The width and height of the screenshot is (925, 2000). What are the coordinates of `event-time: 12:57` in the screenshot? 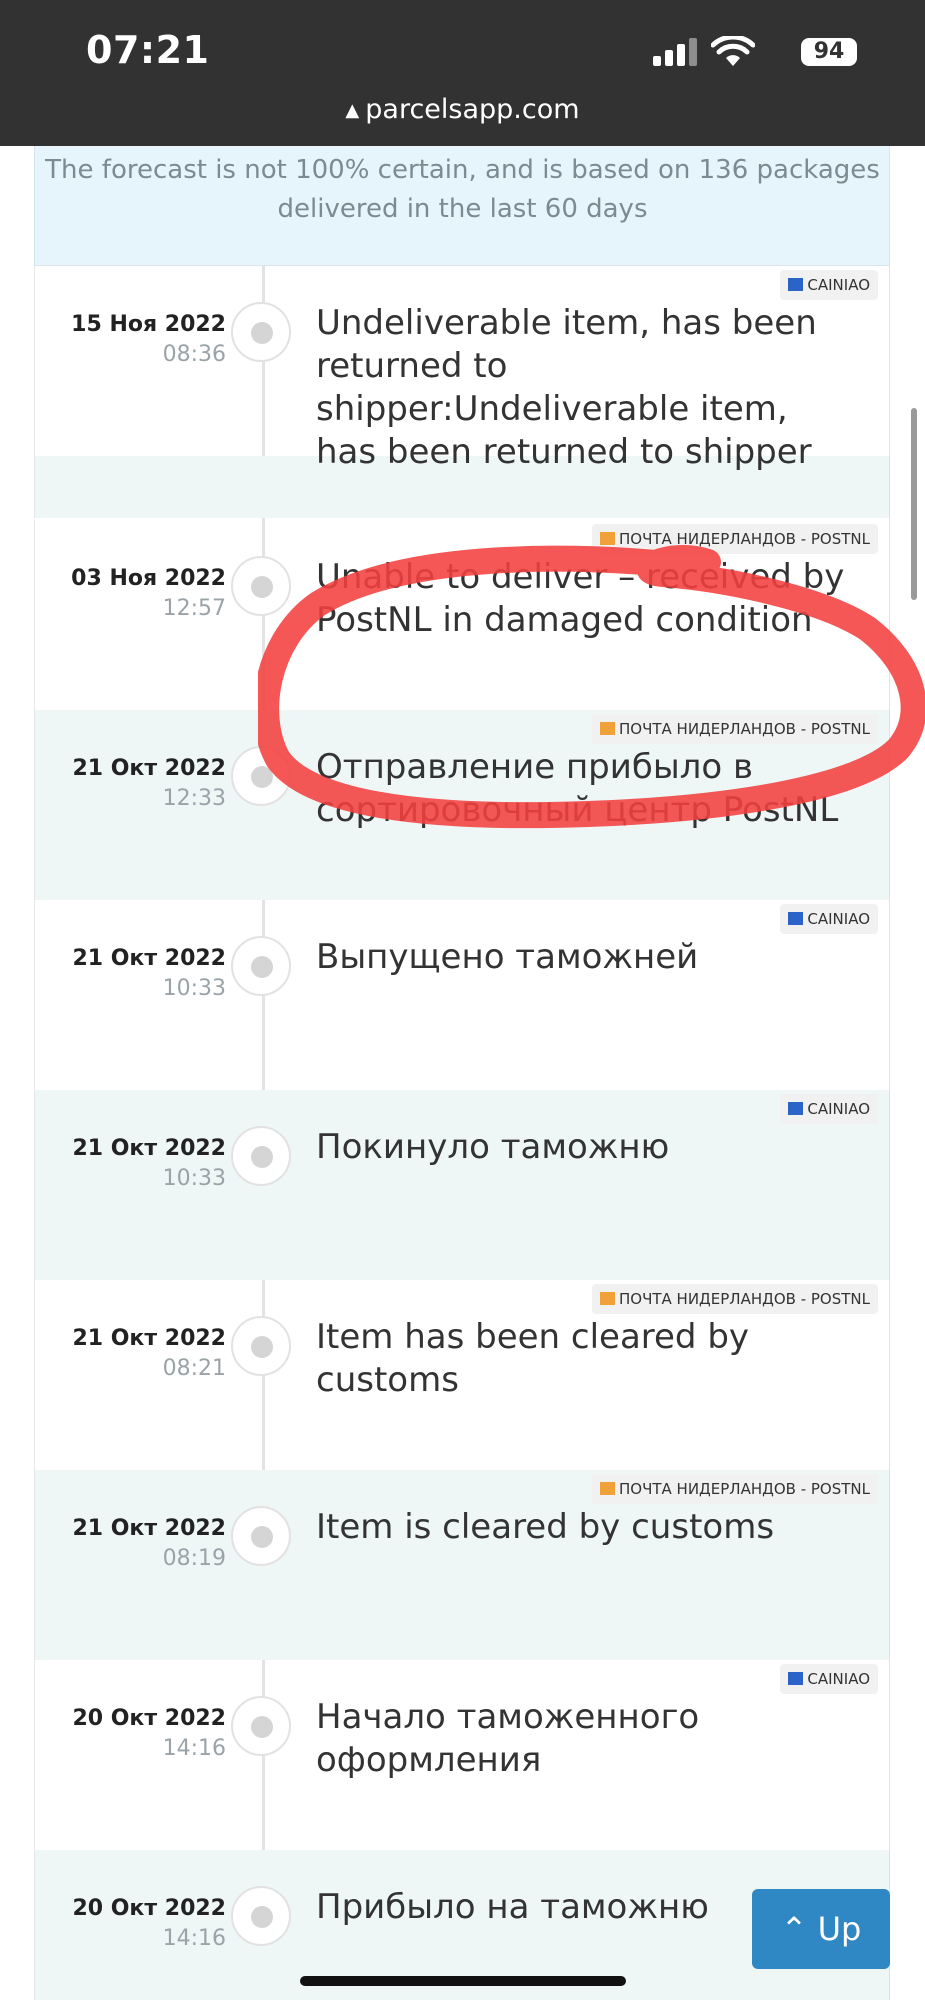 It's located at (194, 608).